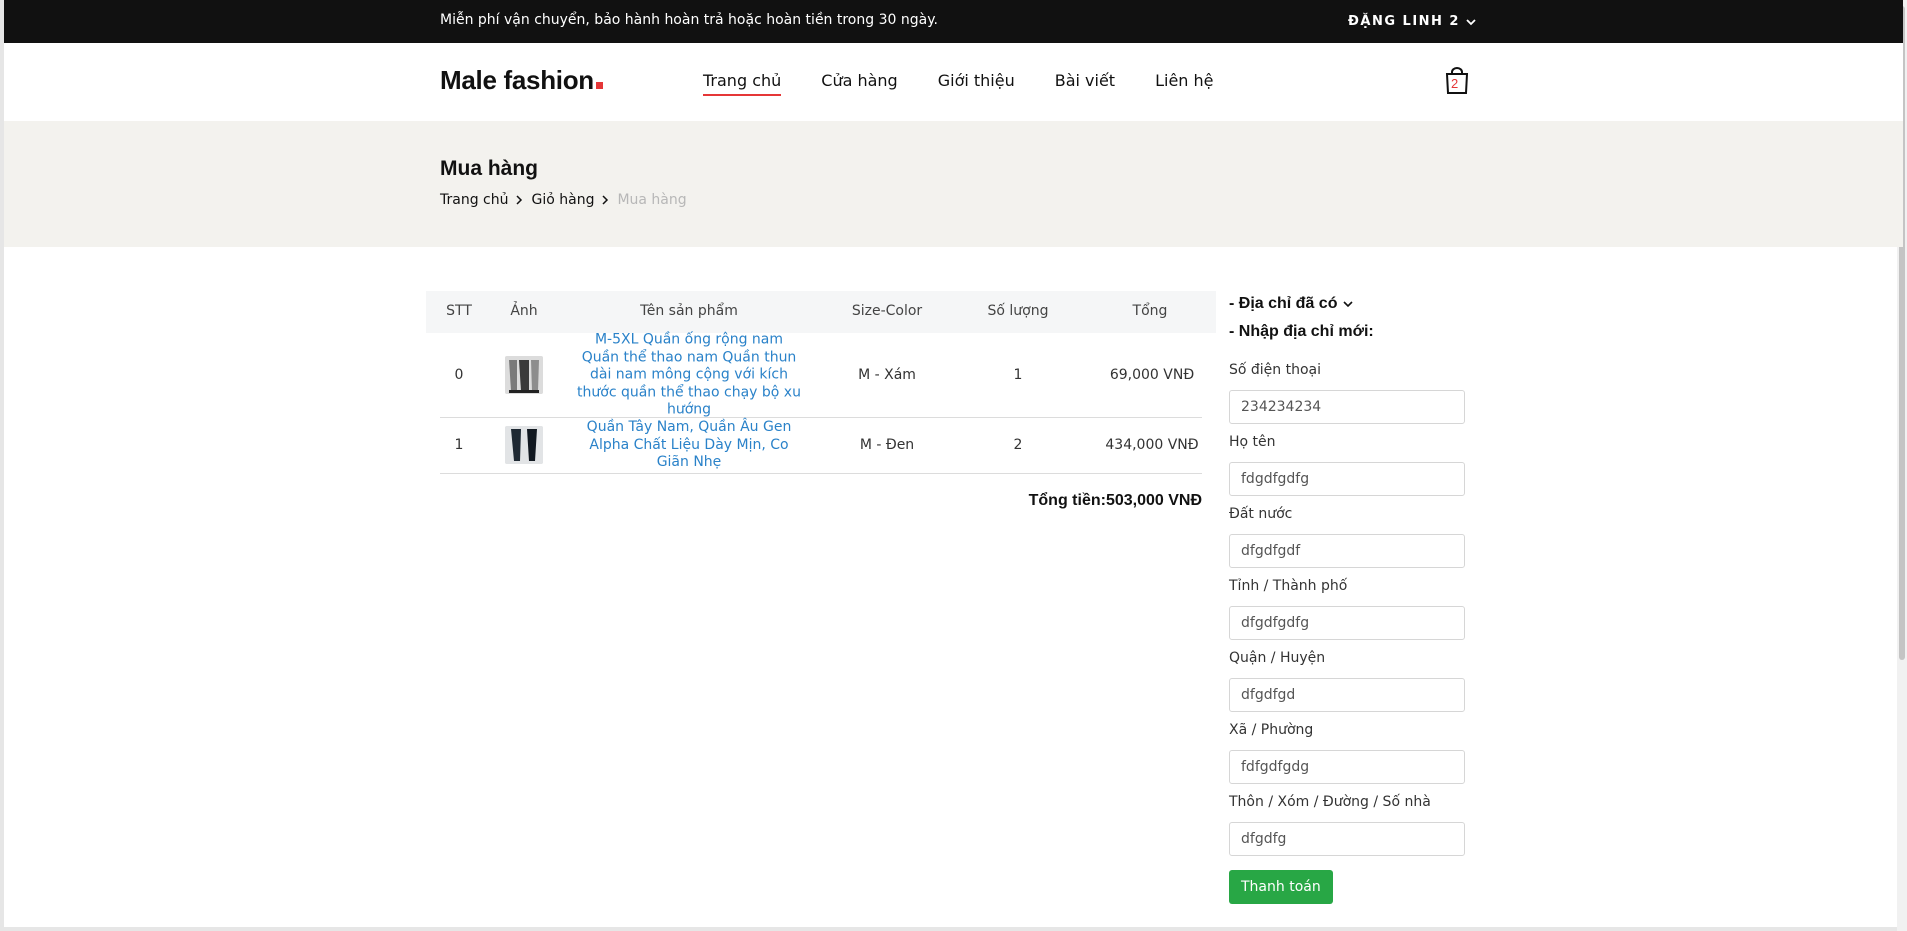  I want to click on menu-item-contact: Liên hệ, so click(1184, 83).